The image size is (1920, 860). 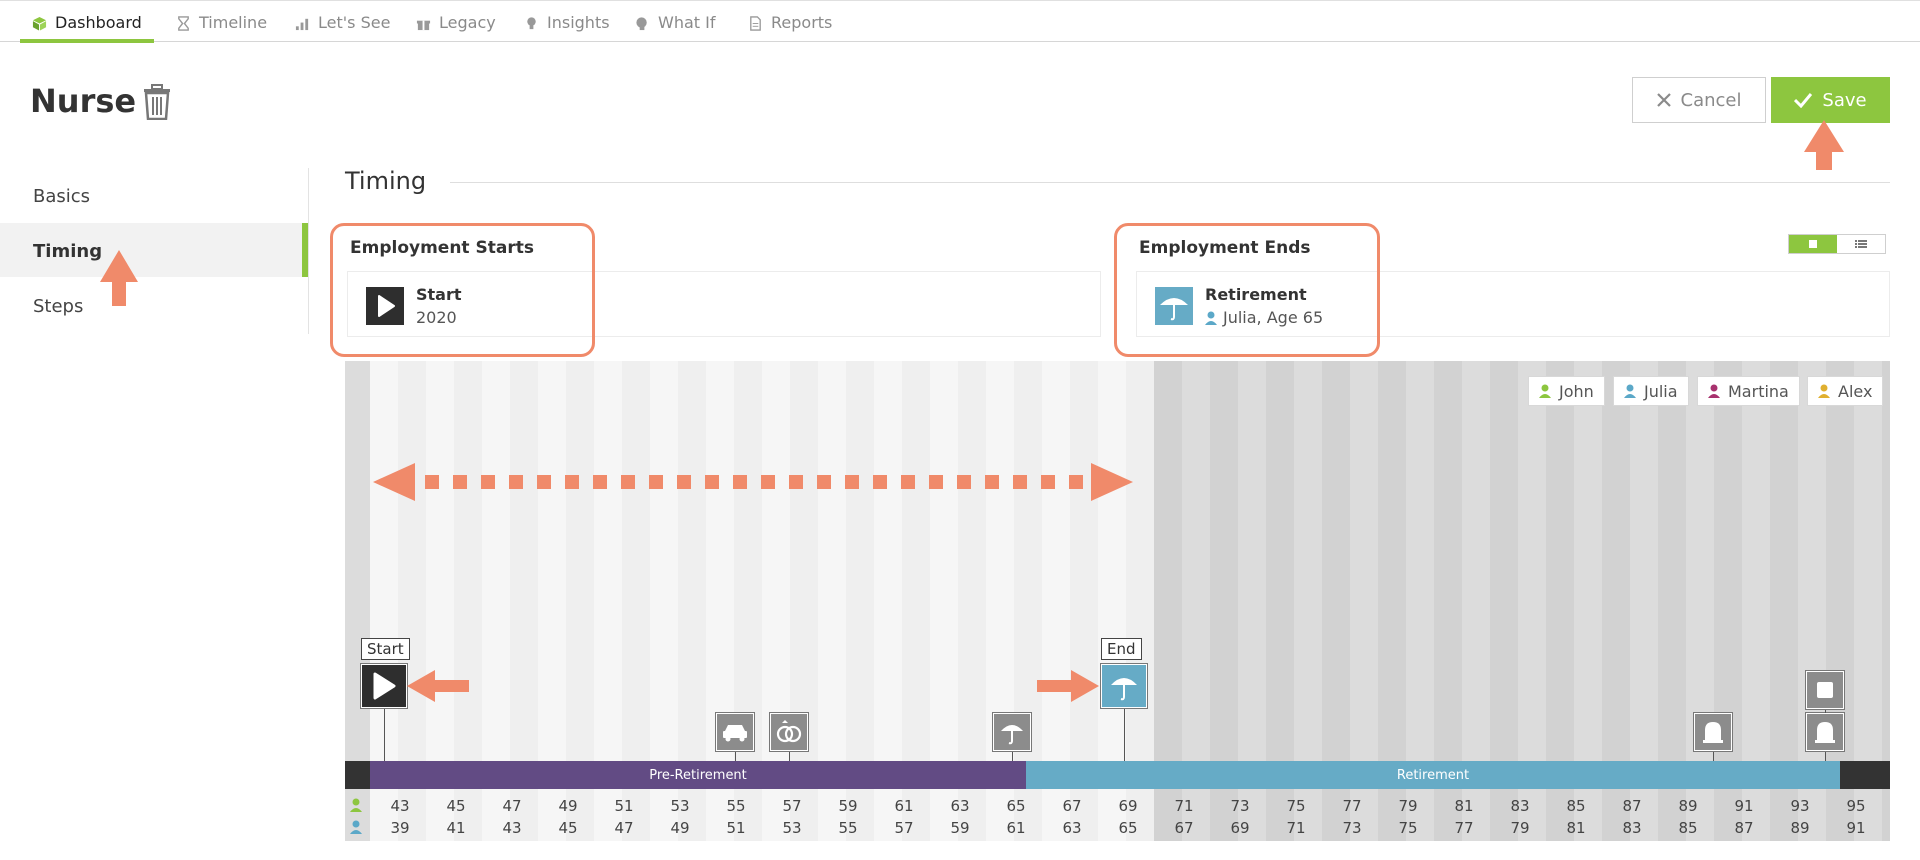 What do you see at coordinates (792, 806) in the screenshot?
I see `john-age: 57` at bounding box center [792, 806].